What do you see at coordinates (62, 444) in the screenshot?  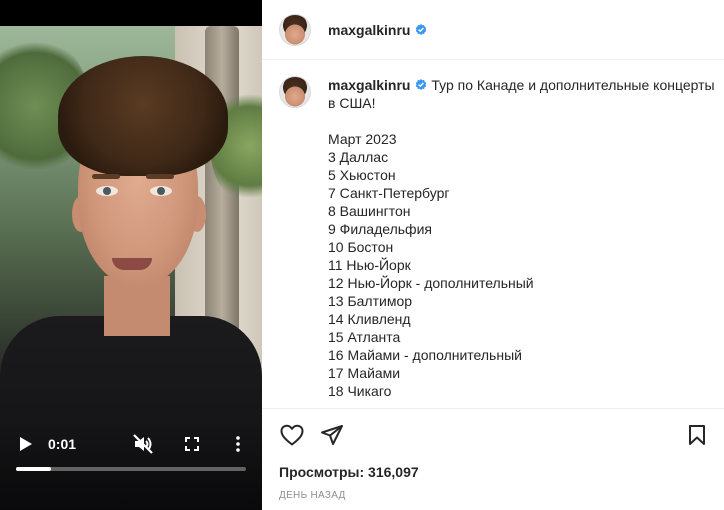 I see `video-current-time: 0:01` at bounding box center [62, 444].